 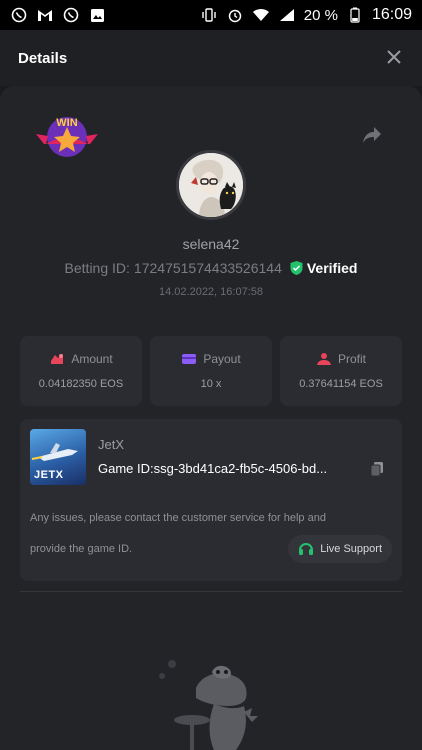 What do you see at coordinates (296, 268) in the screenshot?
I see `verified-shield-icon` at bounding box center [296, 268].